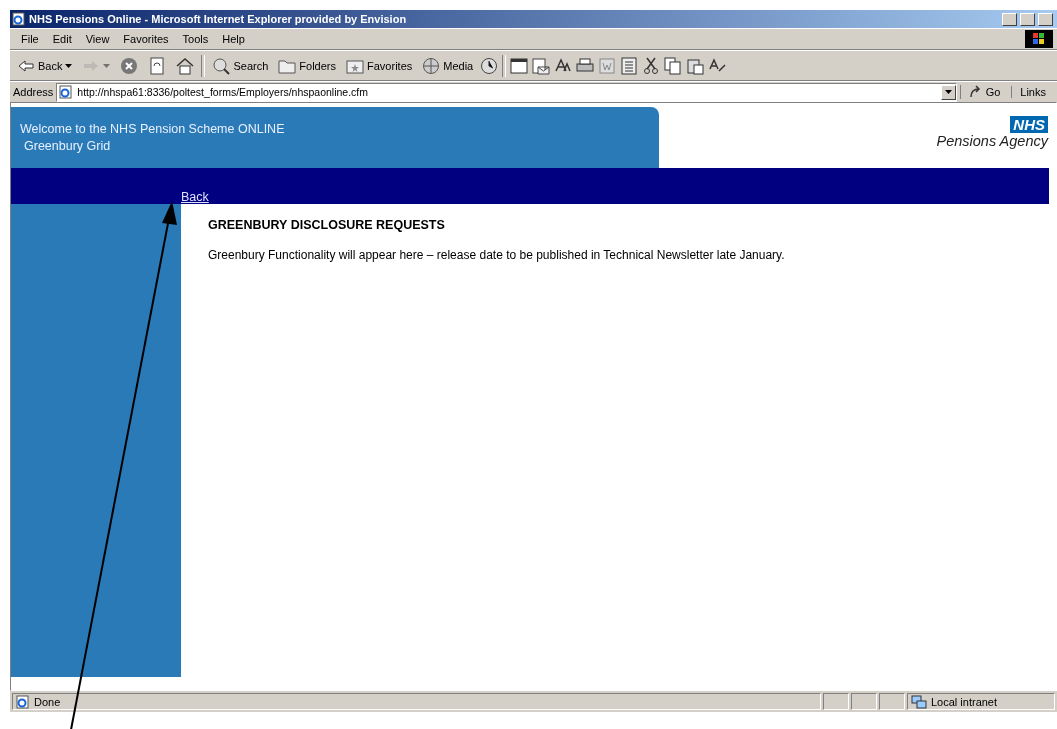 This screenshot has width=1057, height=729. What do you see at coordinates (327, 225) in the screenshot?
I see `page-heading: GREENBURY DISCLOSURE REQUESTS` at bounding box center [327, 225].